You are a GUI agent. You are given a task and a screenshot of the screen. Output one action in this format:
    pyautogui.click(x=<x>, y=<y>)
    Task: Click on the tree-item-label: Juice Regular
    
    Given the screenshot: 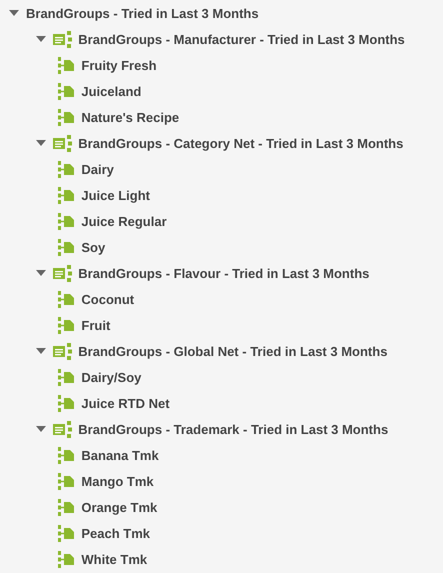 What is the action you would take?
    pyautogui.click(x=124, y=221)
    